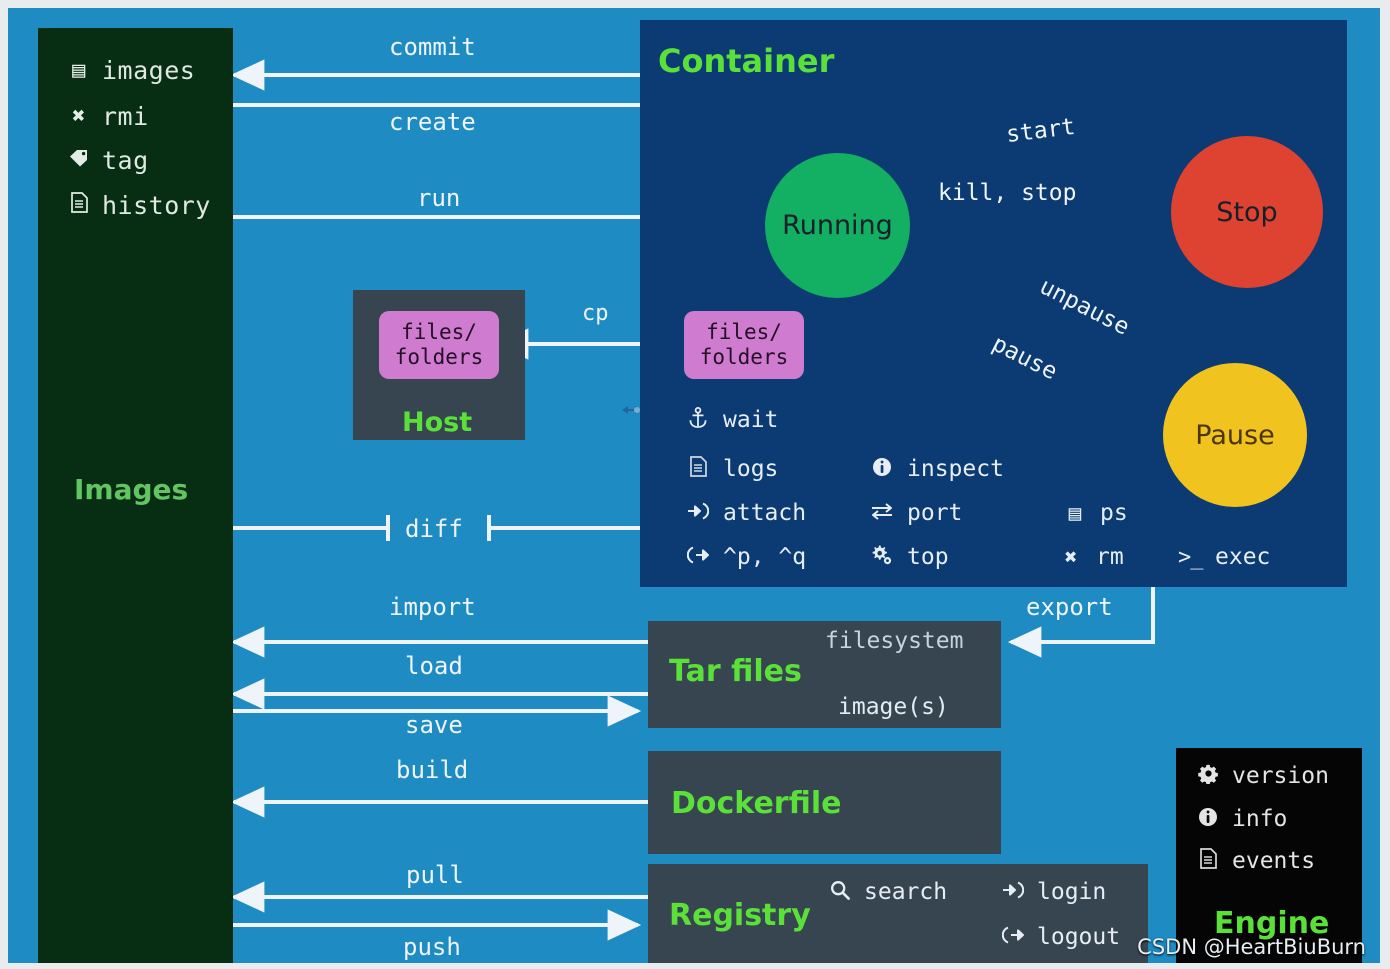 The width and height of the screenshot is (1390, 969). What do you see at coordinates (156, 205) in the screenshot?
I see `images-command-label: history` at bounding box center [156, 205].